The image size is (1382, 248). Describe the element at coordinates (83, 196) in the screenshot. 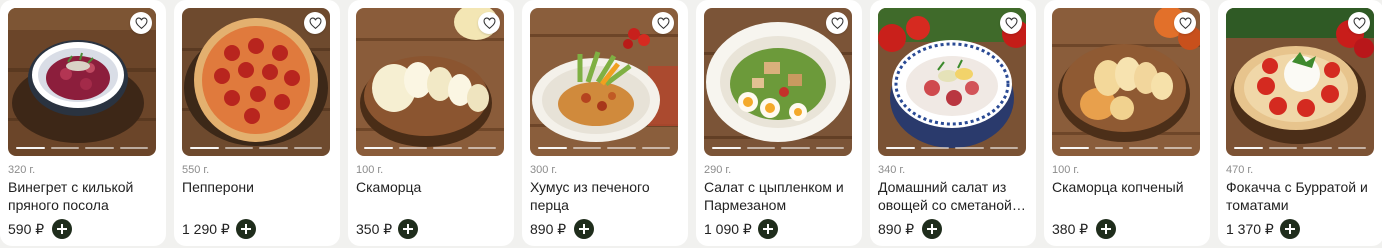

I see `product-name: Винегрет с килькой пряного посола` at that location.